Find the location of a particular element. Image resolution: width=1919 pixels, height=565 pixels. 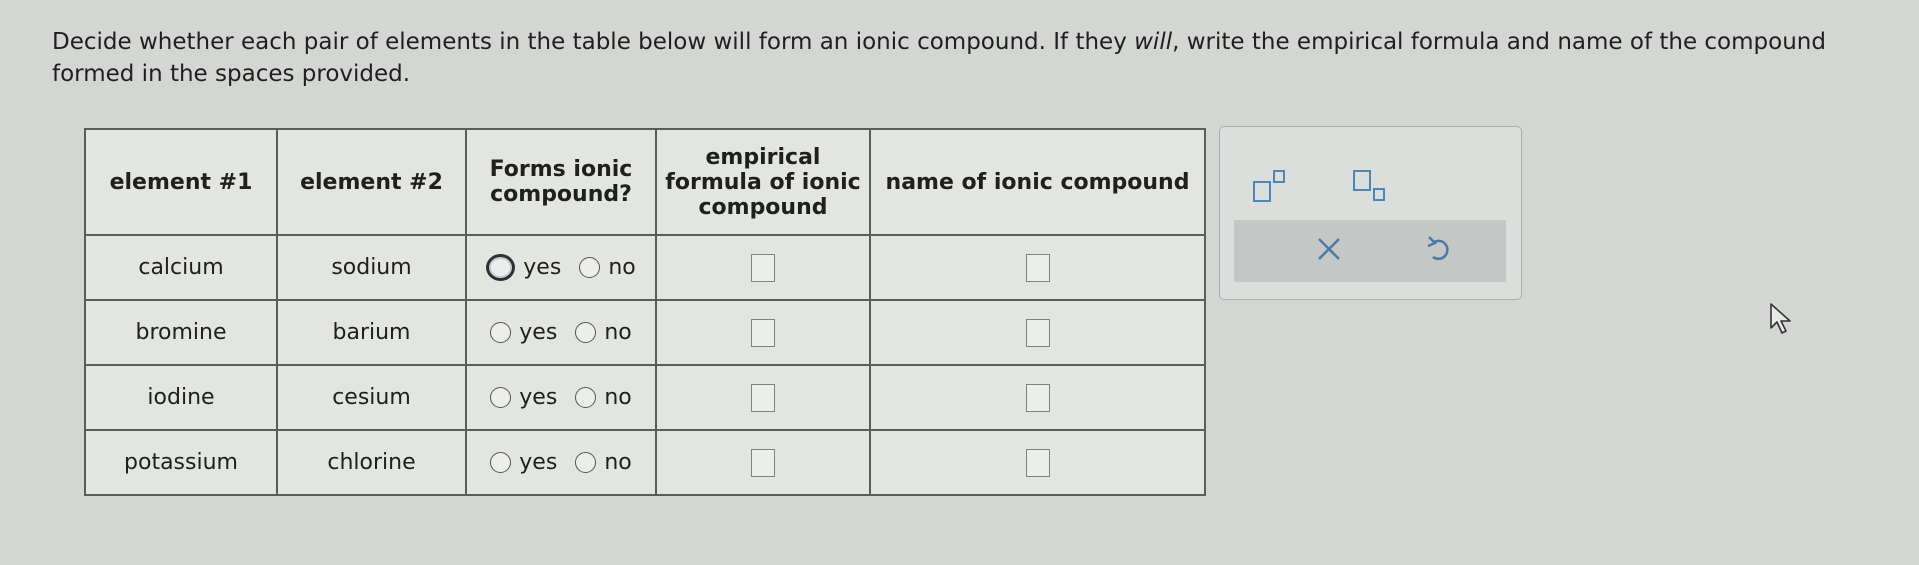

header-element1: element #1 is located at coordinates (181, 182).